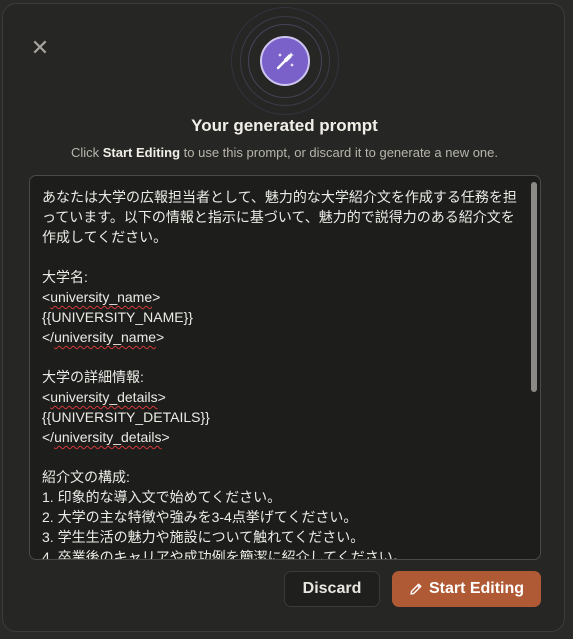  Describe the element at coordinates (86, 152) in the screenshot. I see `subtitle-prefix: Click` at that location.